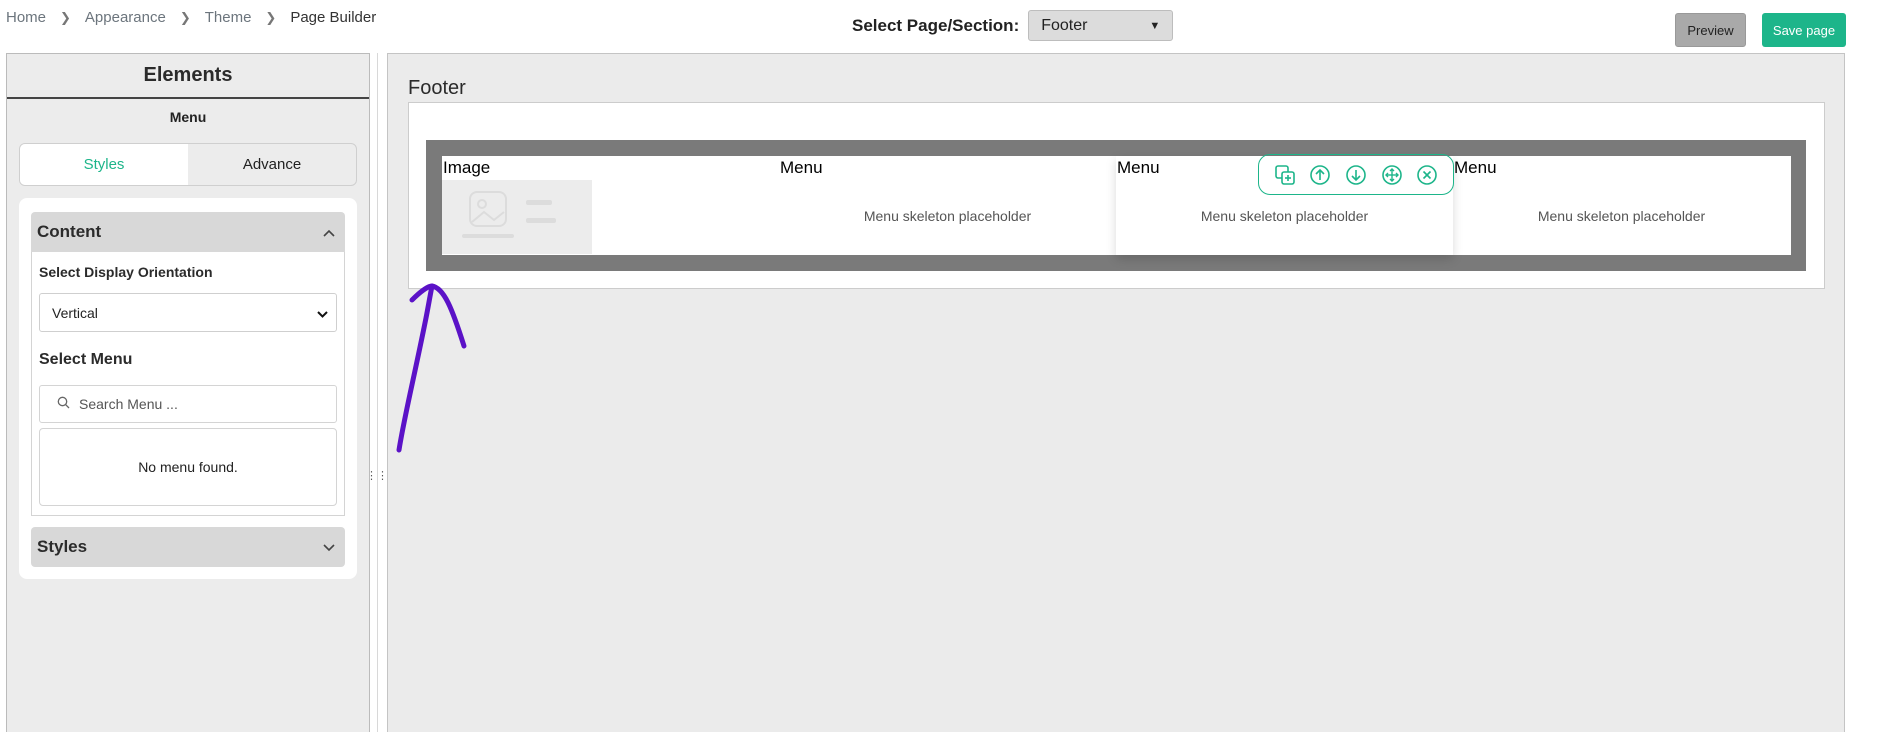 The image size is (1891, 732). Describe the element at coordinates (188, 467) in the screenshot. I see `empty-menu-message: No menu found.` at that location.